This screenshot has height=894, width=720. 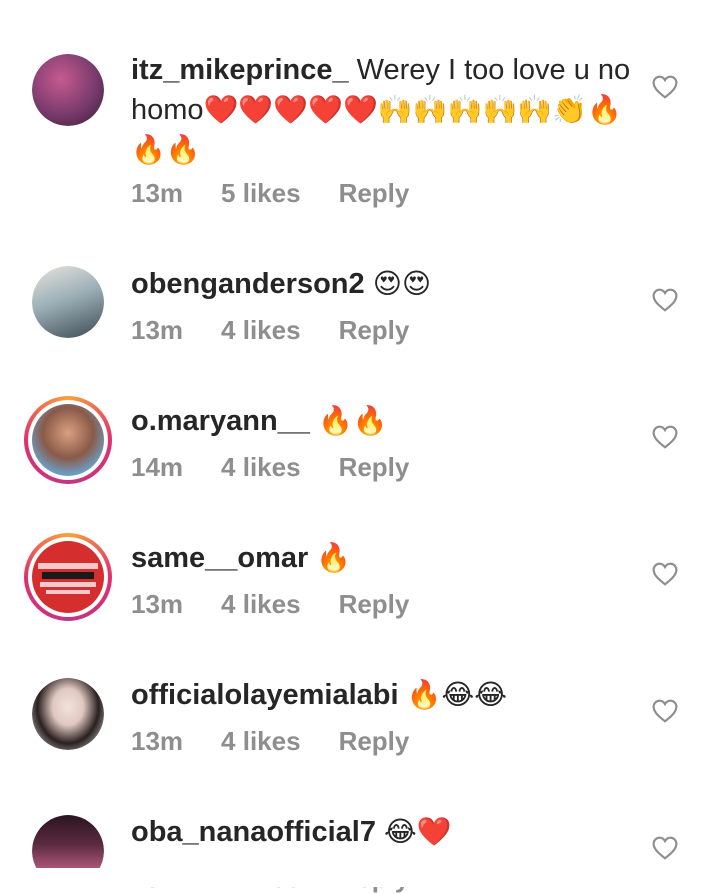 I want to click on comment-text: same__omar 🔥, so click(x=381, y=558).